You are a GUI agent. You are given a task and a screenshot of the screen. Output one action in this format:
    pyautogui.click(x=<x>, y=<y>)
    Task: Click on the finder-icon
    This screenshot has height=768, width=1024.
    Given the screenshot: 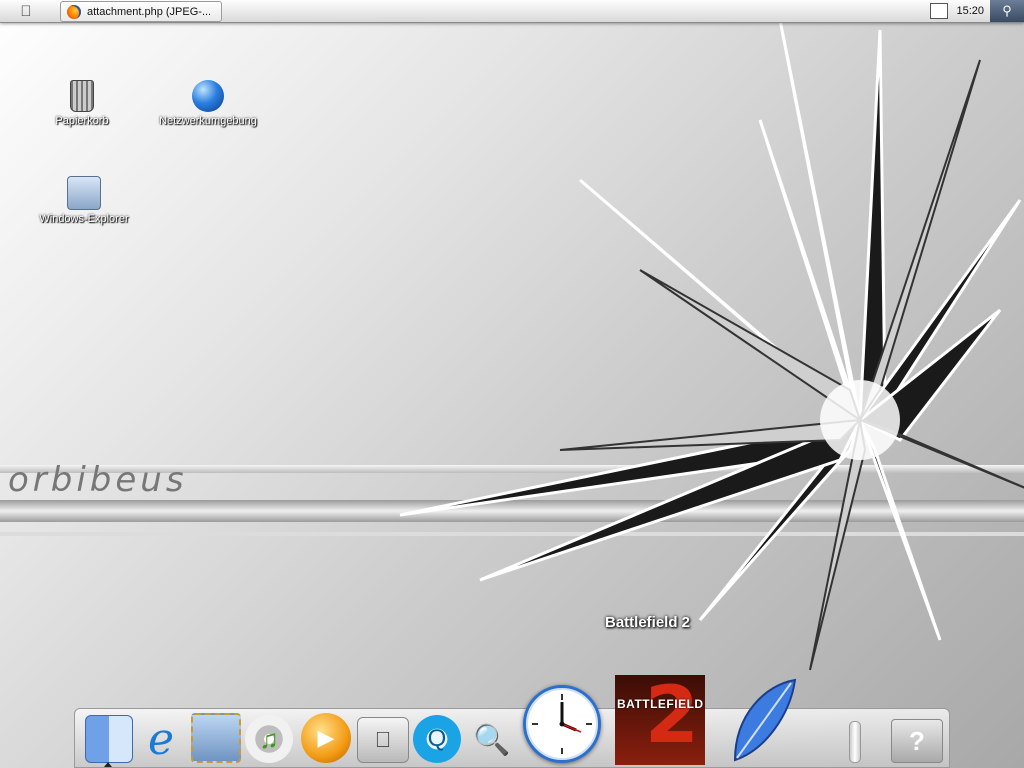 What is the action you would take?
    pyautogui.click(x=109, y=739)
    